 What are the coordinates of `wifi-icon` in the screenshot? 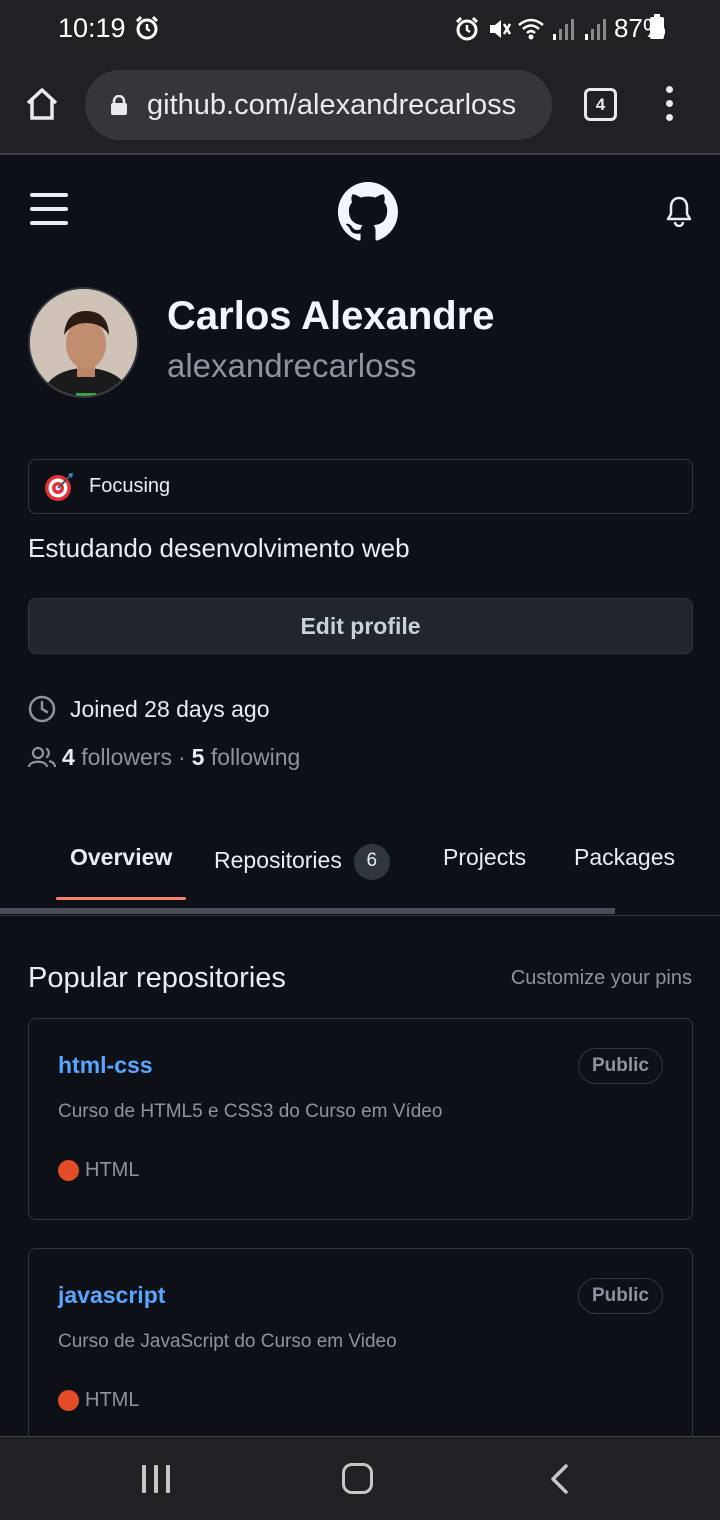 It's located at (531, 28).